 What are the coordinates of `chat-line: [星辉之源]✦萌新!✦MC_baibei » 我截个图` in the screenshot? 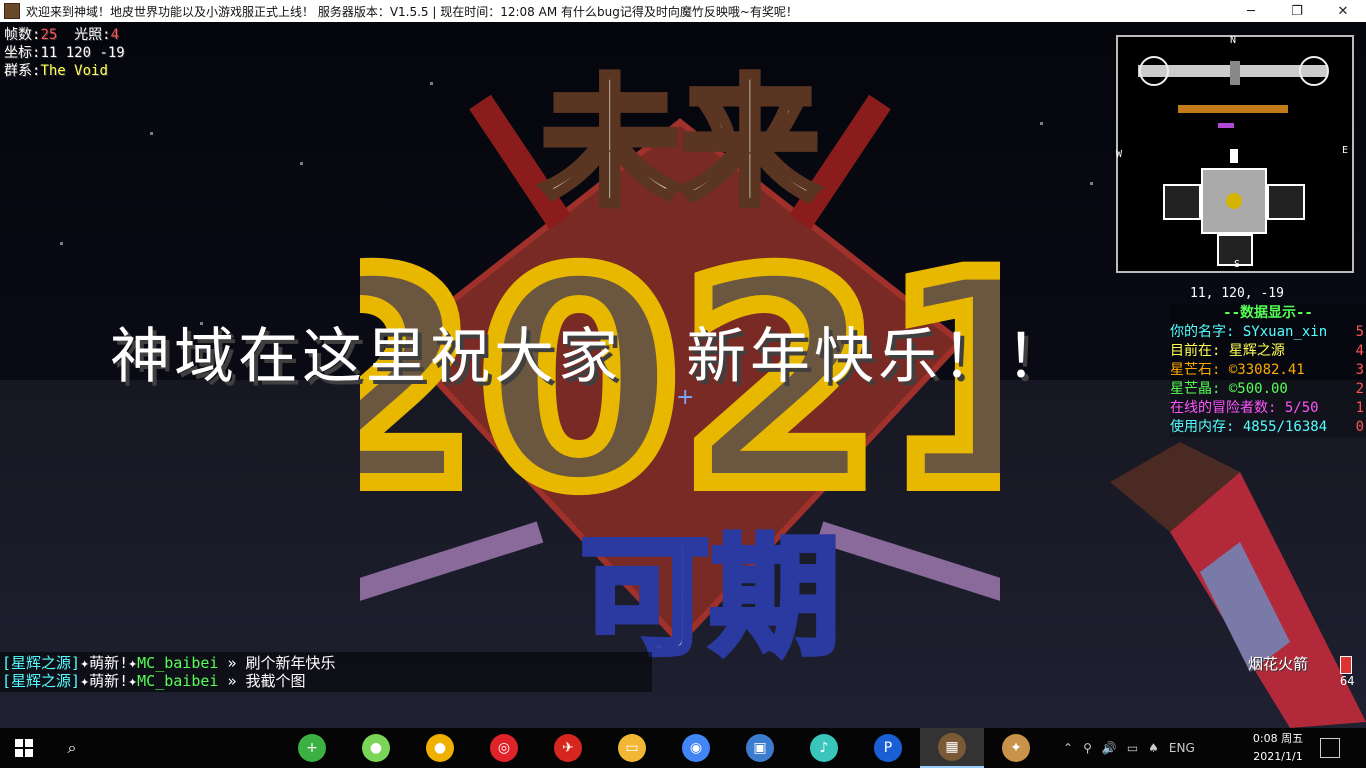 It's located at (154, 681).